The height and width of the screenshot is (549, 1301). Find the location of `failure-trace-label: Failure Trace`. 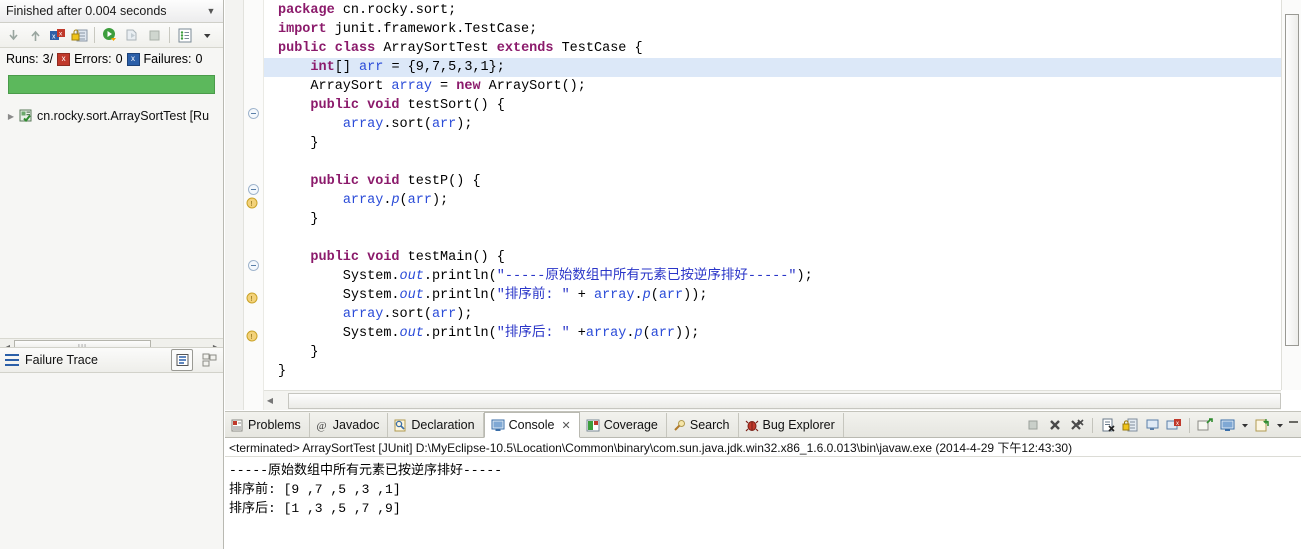

failure-trace-label: Failure Trace is located at coordinates (61, 360).